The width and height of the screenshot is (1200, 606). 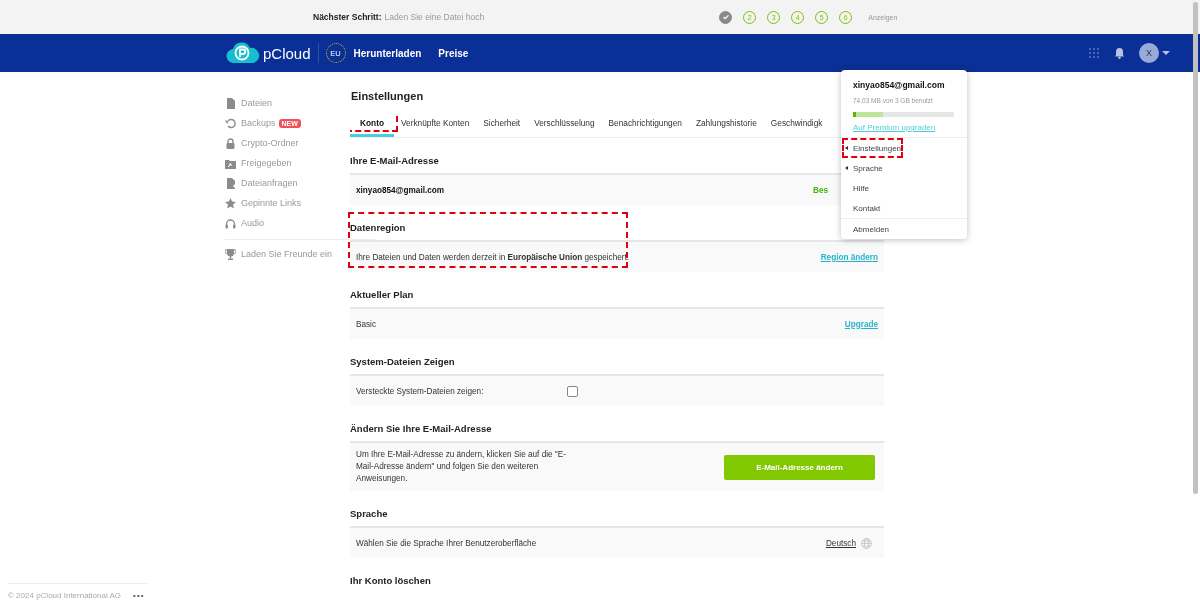 What do you see at coordinates (904, 208) in the screenshot?
I see `menu-item: Kontakt` at bounding box center [904, 208].